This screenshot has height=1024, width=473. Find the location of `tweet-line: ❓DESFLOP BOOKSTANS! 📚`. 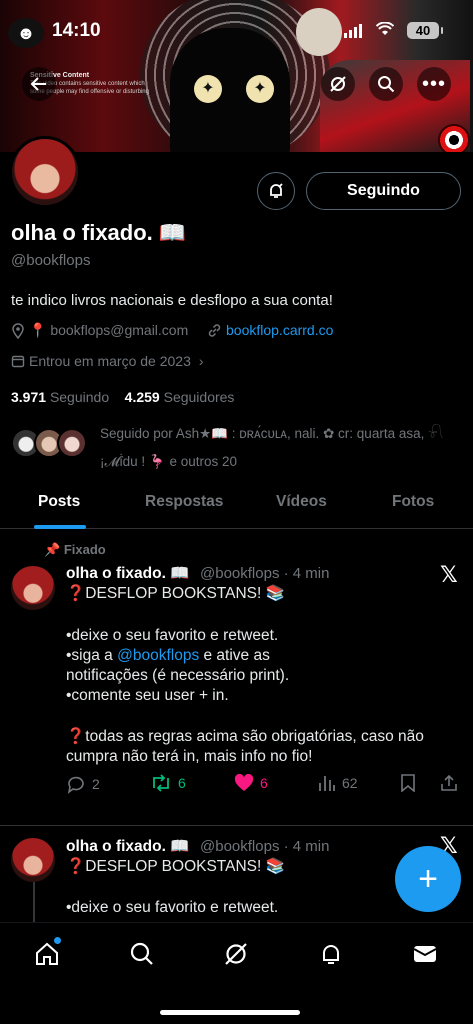

tweet-line: ❓DESFLOP BOOKSTANS! 📚 is located at coordinates (175, 593).